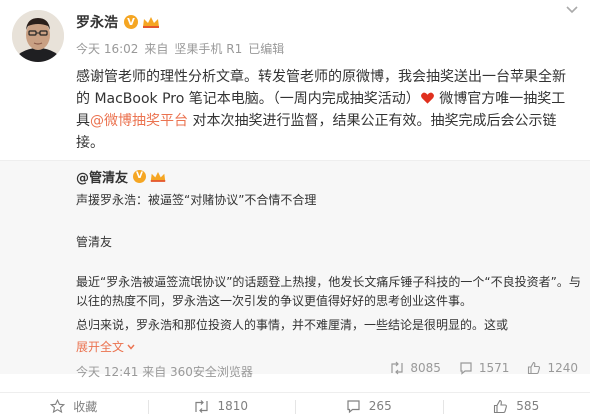  I want to click on repost-author-row: @管清友 V, so click(121, 176).